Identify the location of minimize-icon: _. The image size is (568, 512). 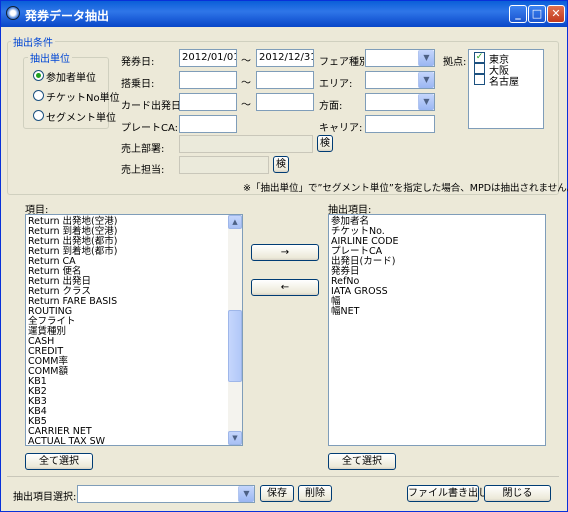
(518, 14).